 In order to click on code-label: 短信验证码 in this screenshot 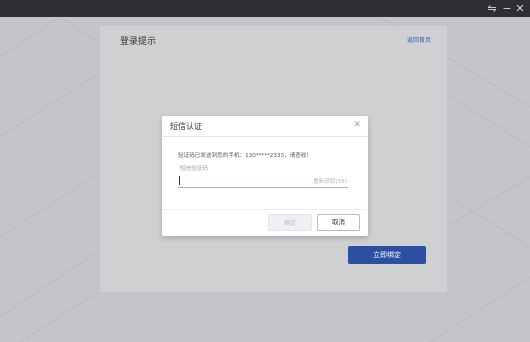, I will do `click(194, 169)`.